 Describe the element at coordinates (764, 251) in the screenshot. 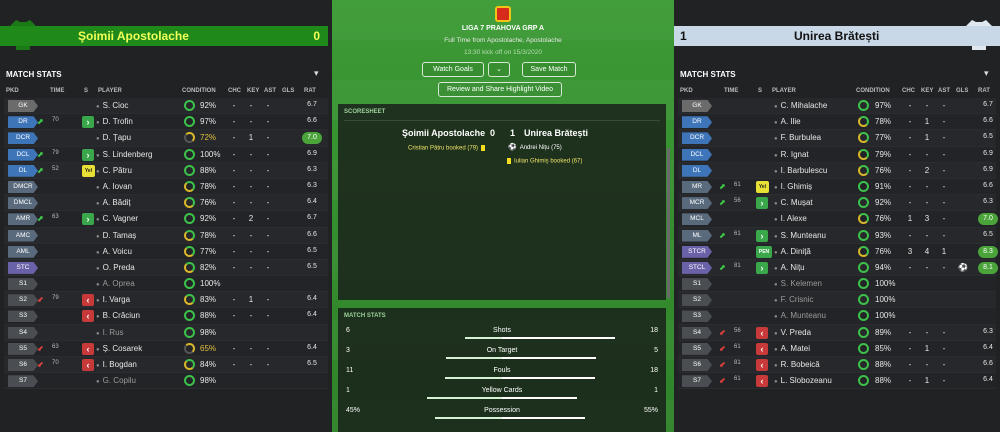

I see `penalty-taker-icon: PEN` at that location.